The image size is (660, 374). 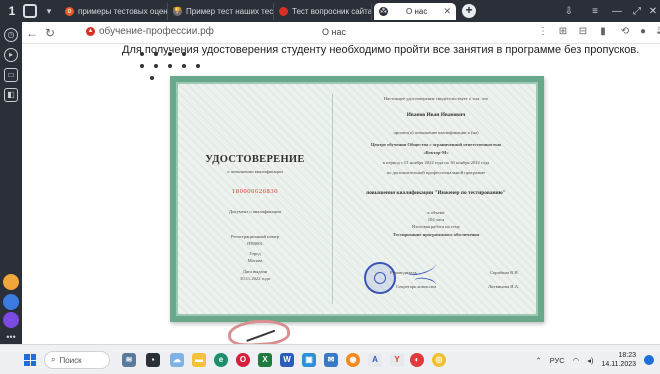 What do you see at coordinates (590, 360) in the screenshot?
I see `volume-icon: ◂)` at bounding box center [590, 360].